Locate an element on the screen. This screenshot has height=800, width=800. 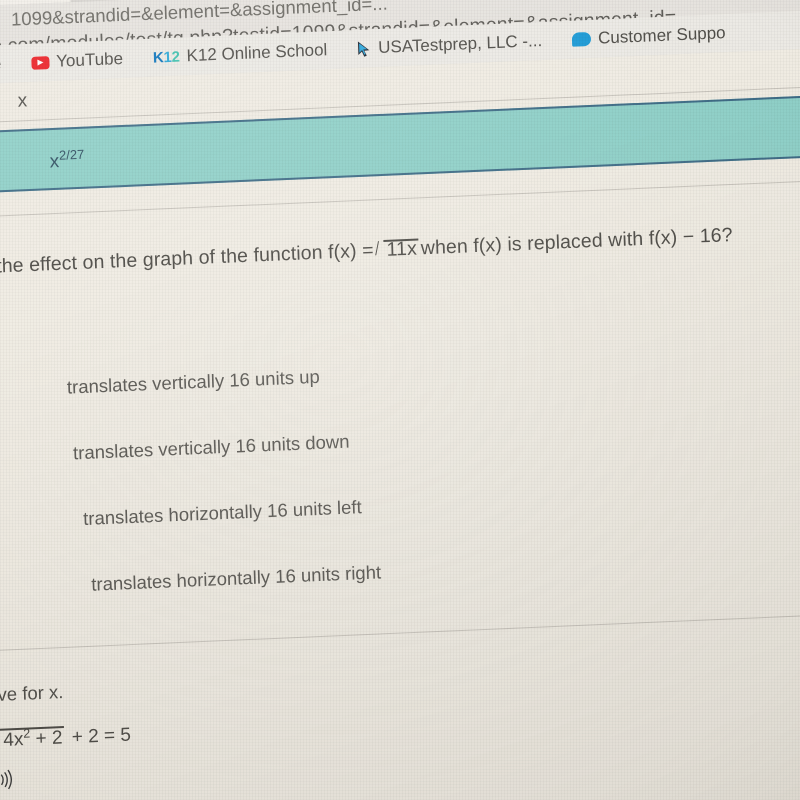
selected-answer-highlight: x 2/27 is located at coordinates (400, 144).